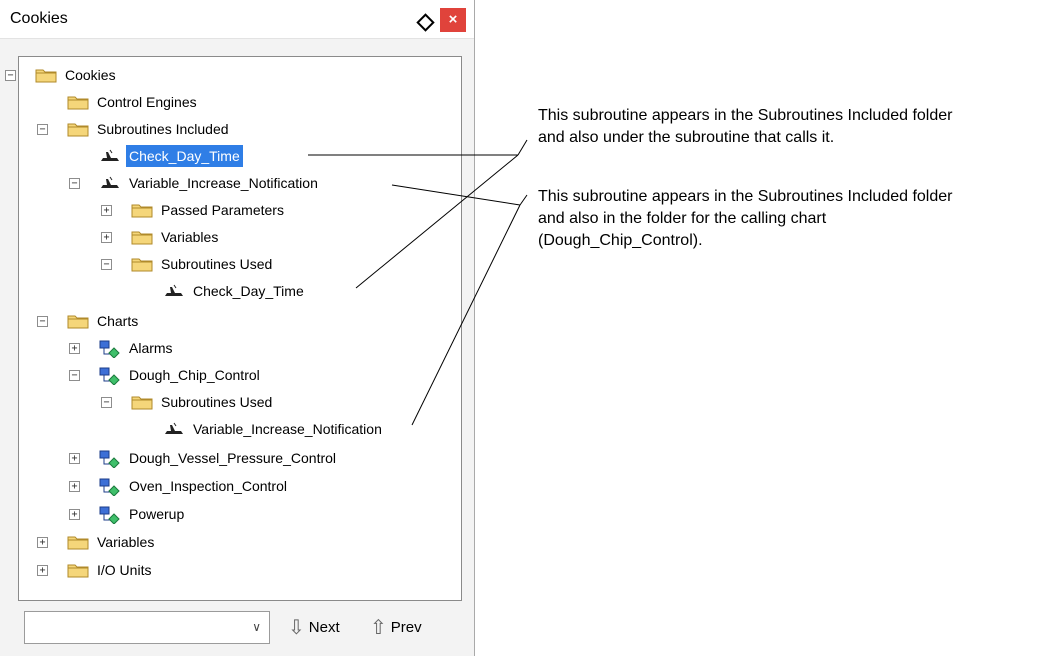 This screenshot has width=1042, height=656. Describe the element at coordinates (523, 200) in the screenshot. I see `leader-line-2b` at that location.